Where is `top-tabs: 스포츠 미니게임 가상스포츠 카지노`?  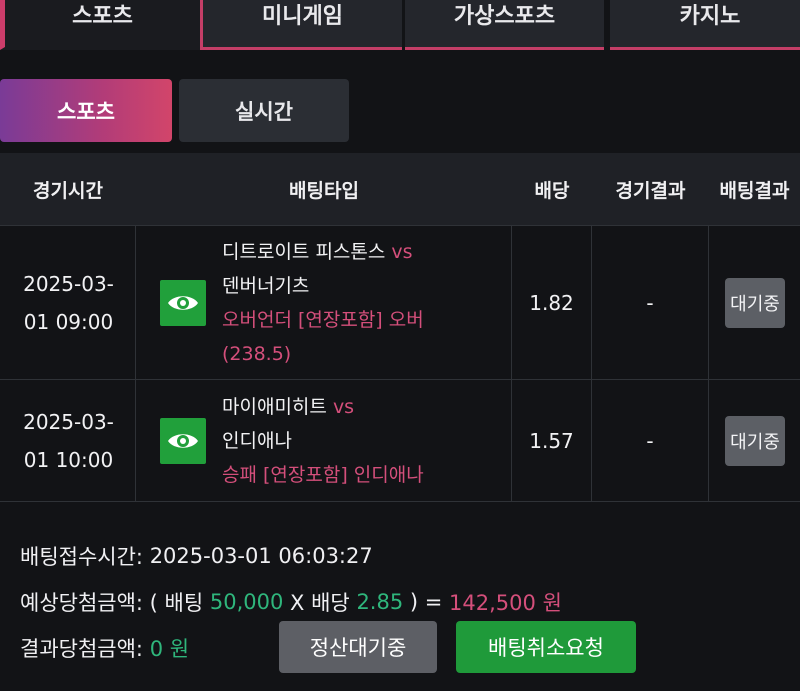
top-tabs: 스포츠 미니게임 가상스포츠 카지노 is located at coordinates (400, 25).